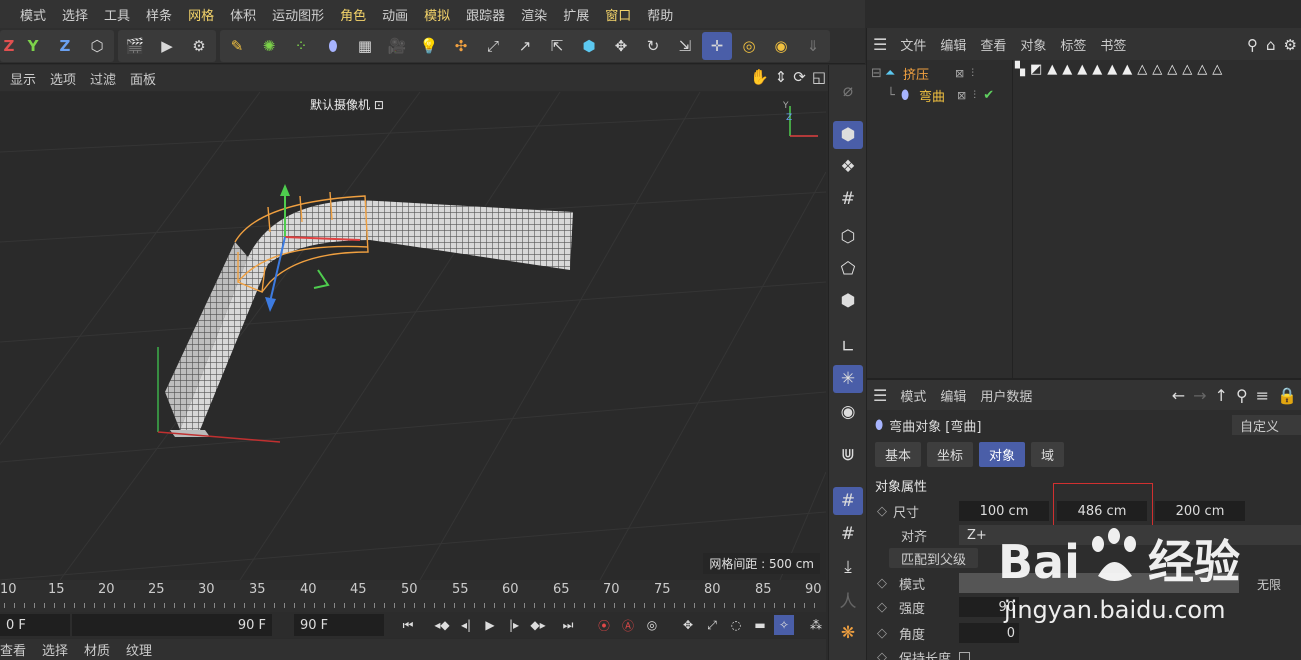  Describe the element at coordinates (1178, 395) in the screenshot. I see `back-arrow-icon: ←` at that location.